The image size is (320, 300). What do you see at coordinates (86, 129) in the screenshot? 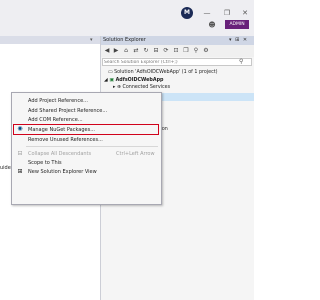
I see `highlight-box` at bounding box center [86, 129].